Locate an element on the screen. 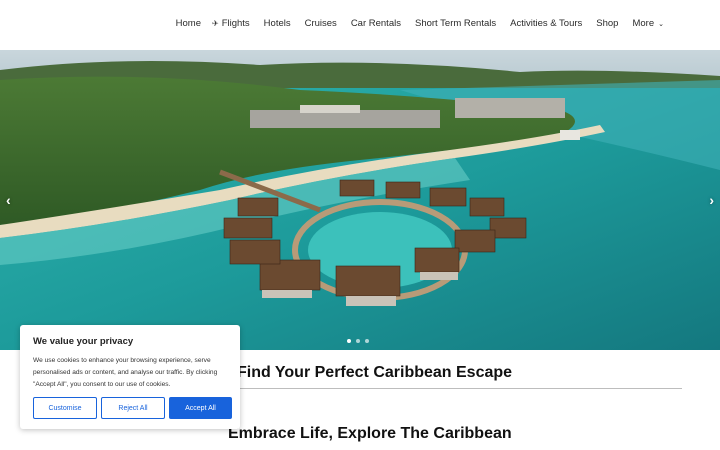 The width and height of the screenshot is (720, 450). nav-cruises-label: Cruises is located at coordinates (320, 23).